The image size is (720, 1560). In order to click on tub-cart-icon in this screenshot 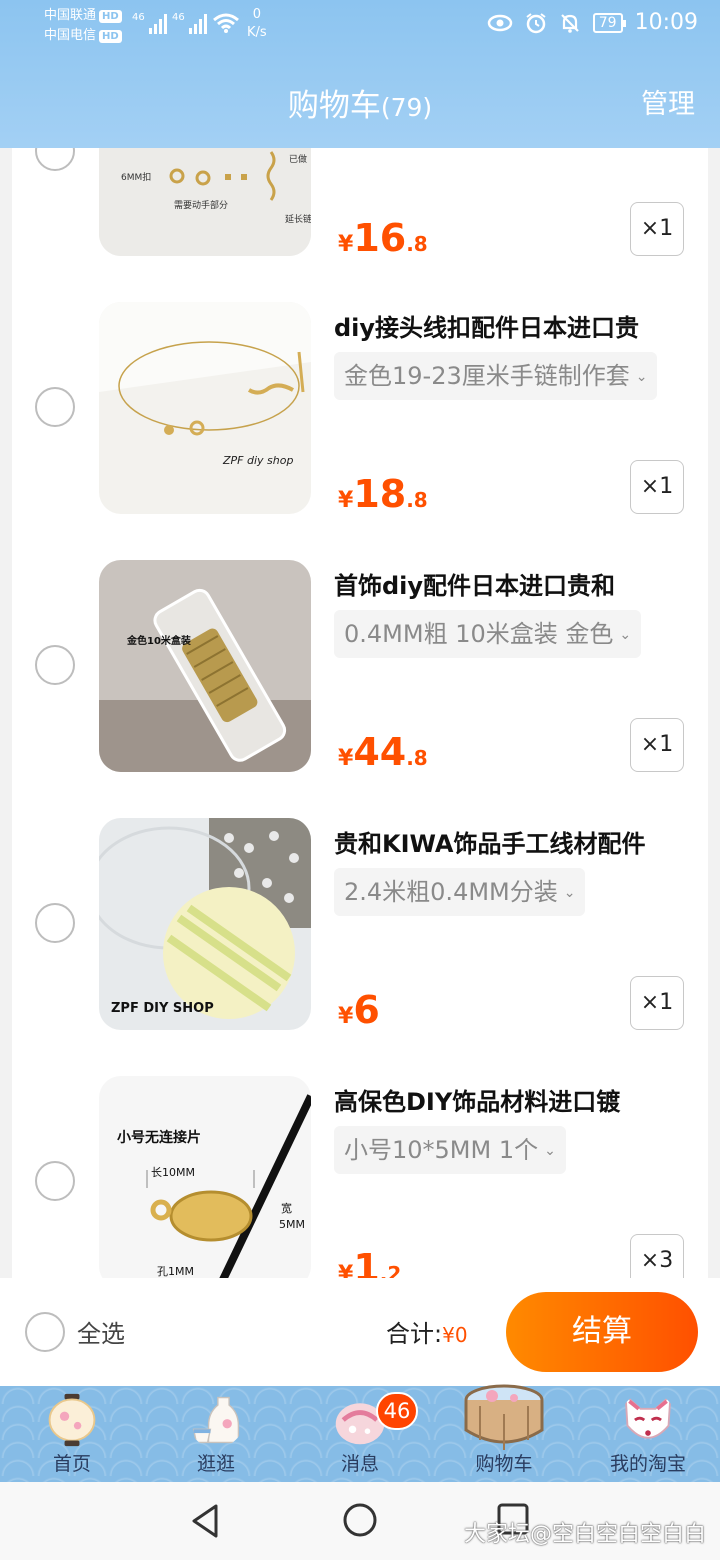, I will do `click(504, 1417)`.